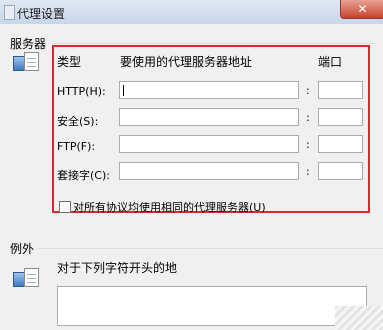  Describe the element at coordinates (81, 91) in the screenshot. I see `http-label: HTTP(H):` at that location.